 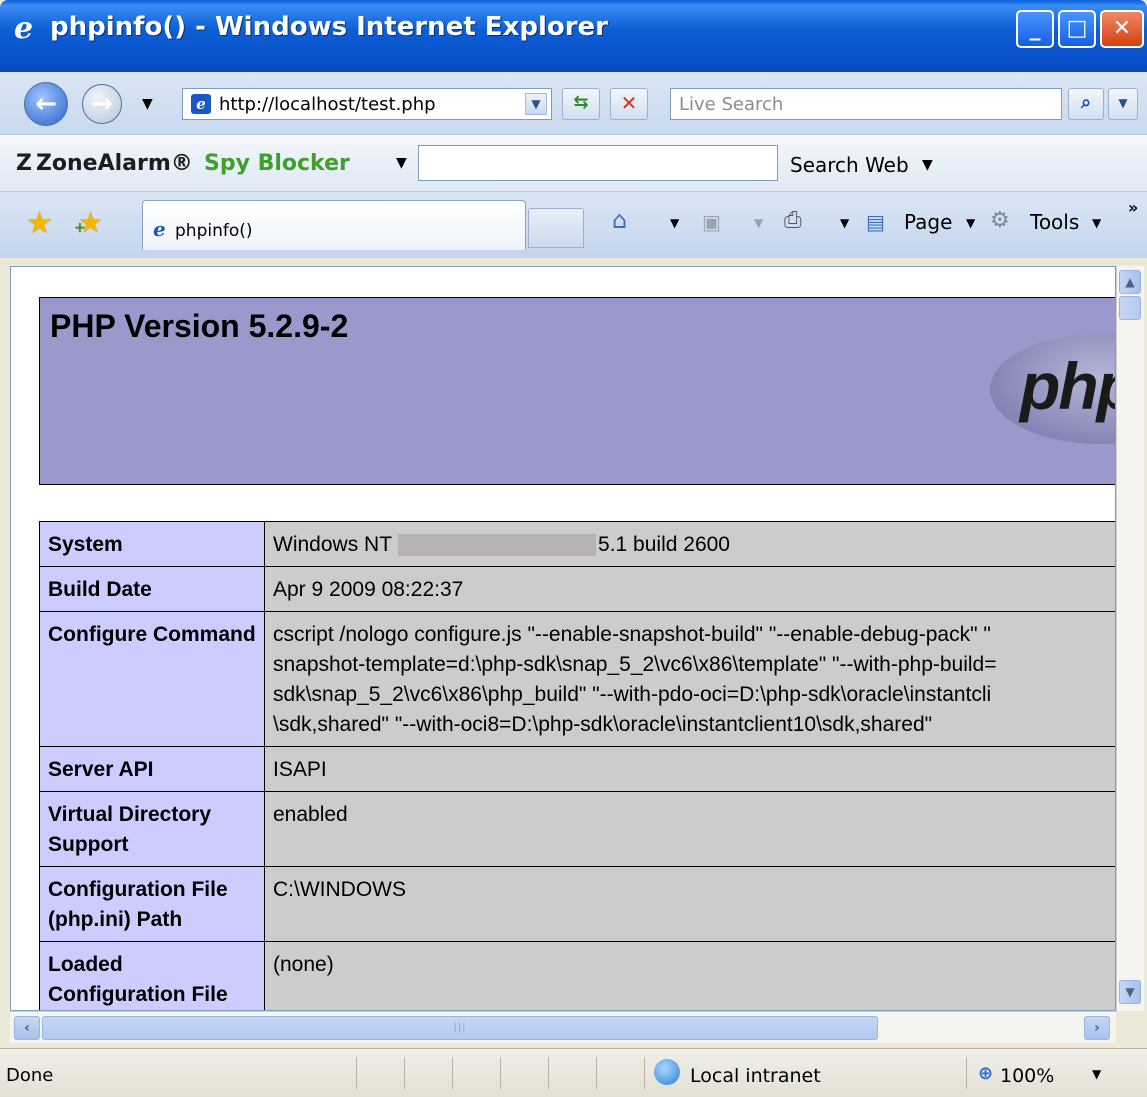 I want to click on stop-button: ✕, so click(x=629, y=104).